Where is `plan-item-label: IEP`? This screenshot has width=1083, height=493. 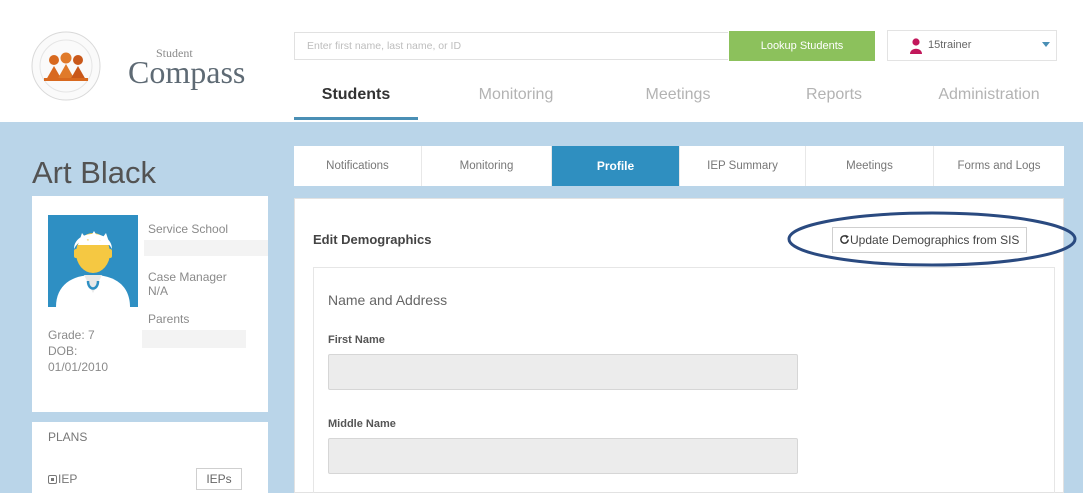 plan-item-label: IEP is located at coordinates (68, 479).